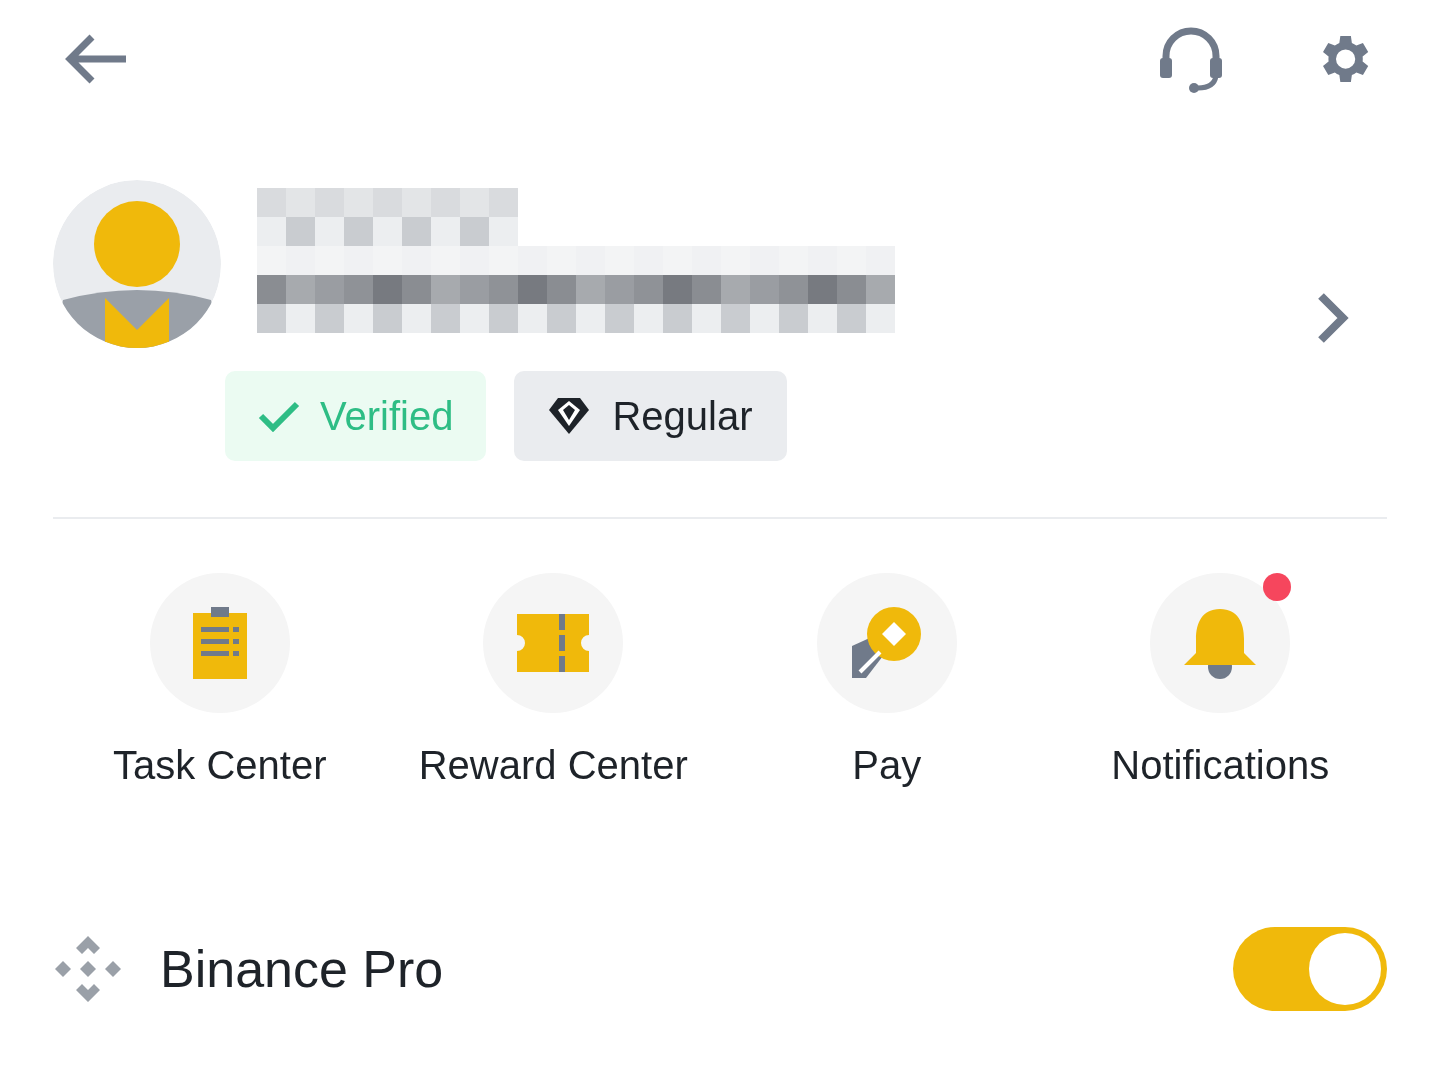  I want to click on badge-label: Verified, so click(387, 416).